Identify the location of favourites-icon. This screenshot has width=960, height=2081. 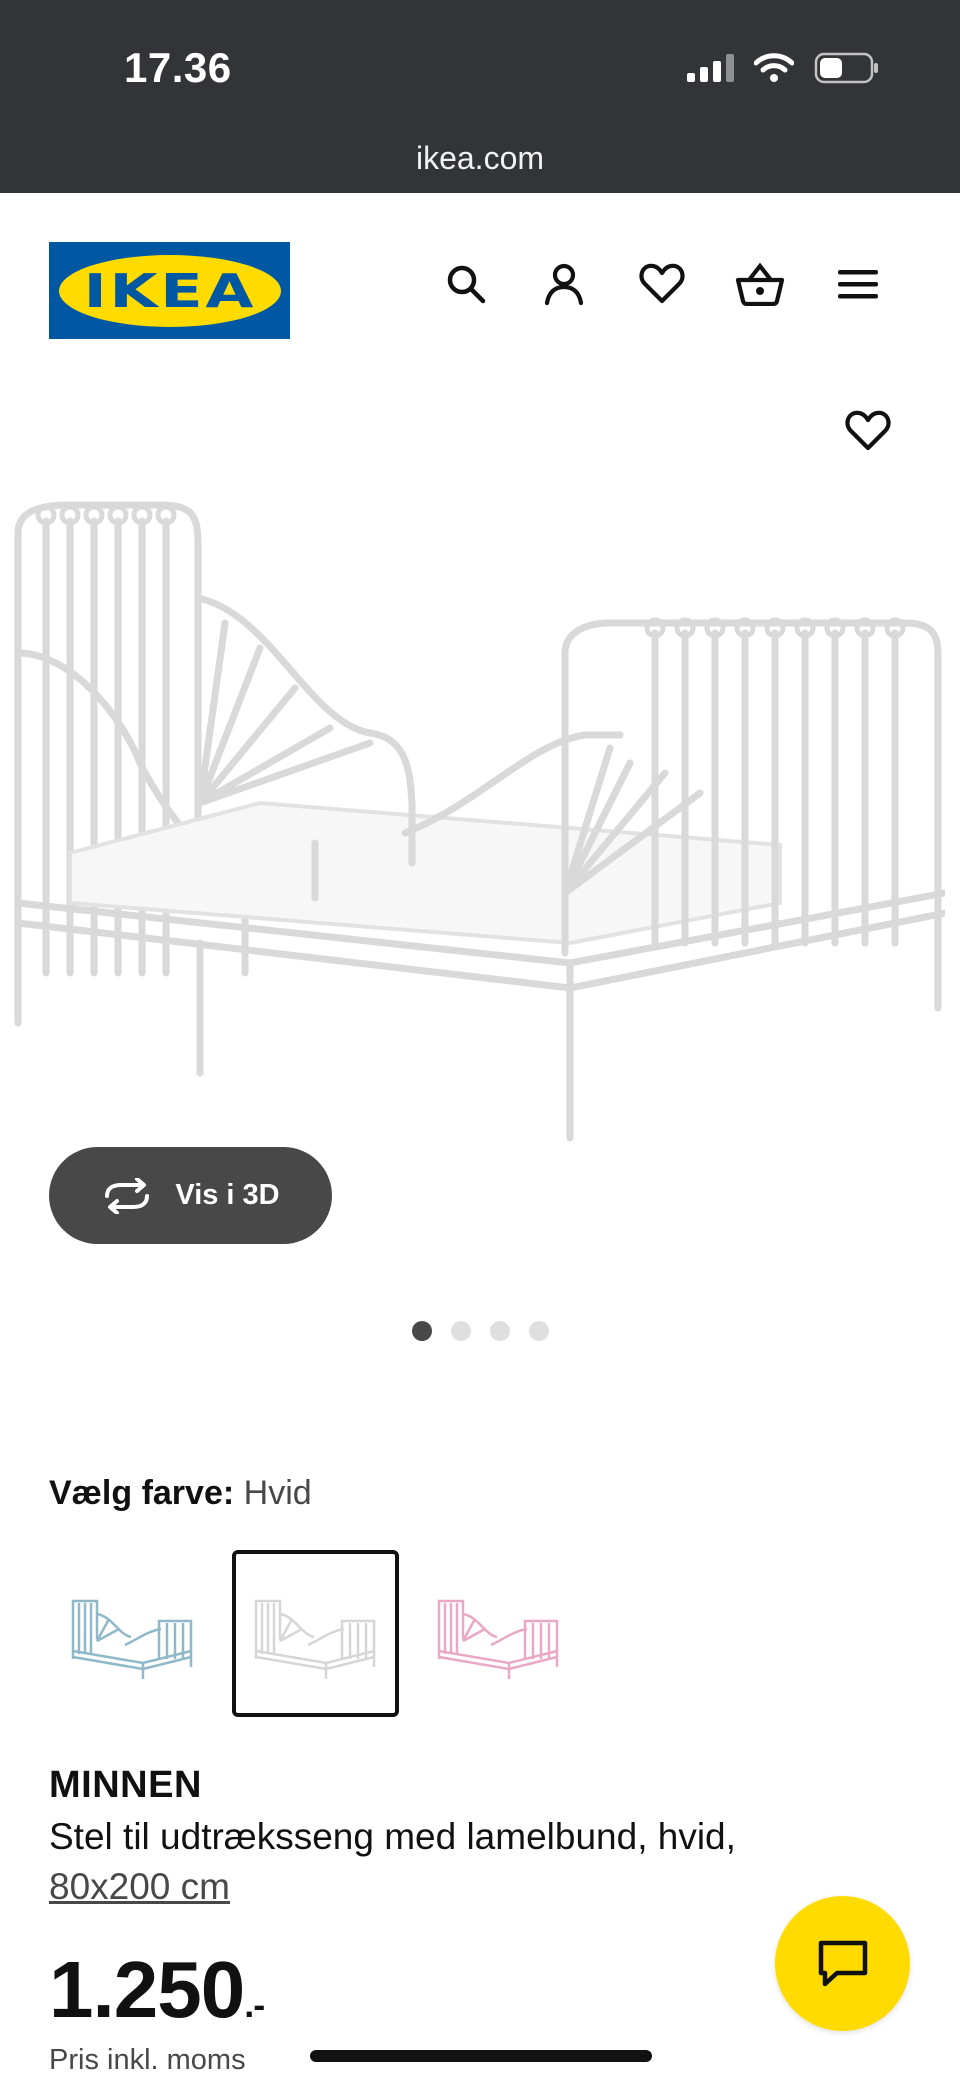
(662, 284).